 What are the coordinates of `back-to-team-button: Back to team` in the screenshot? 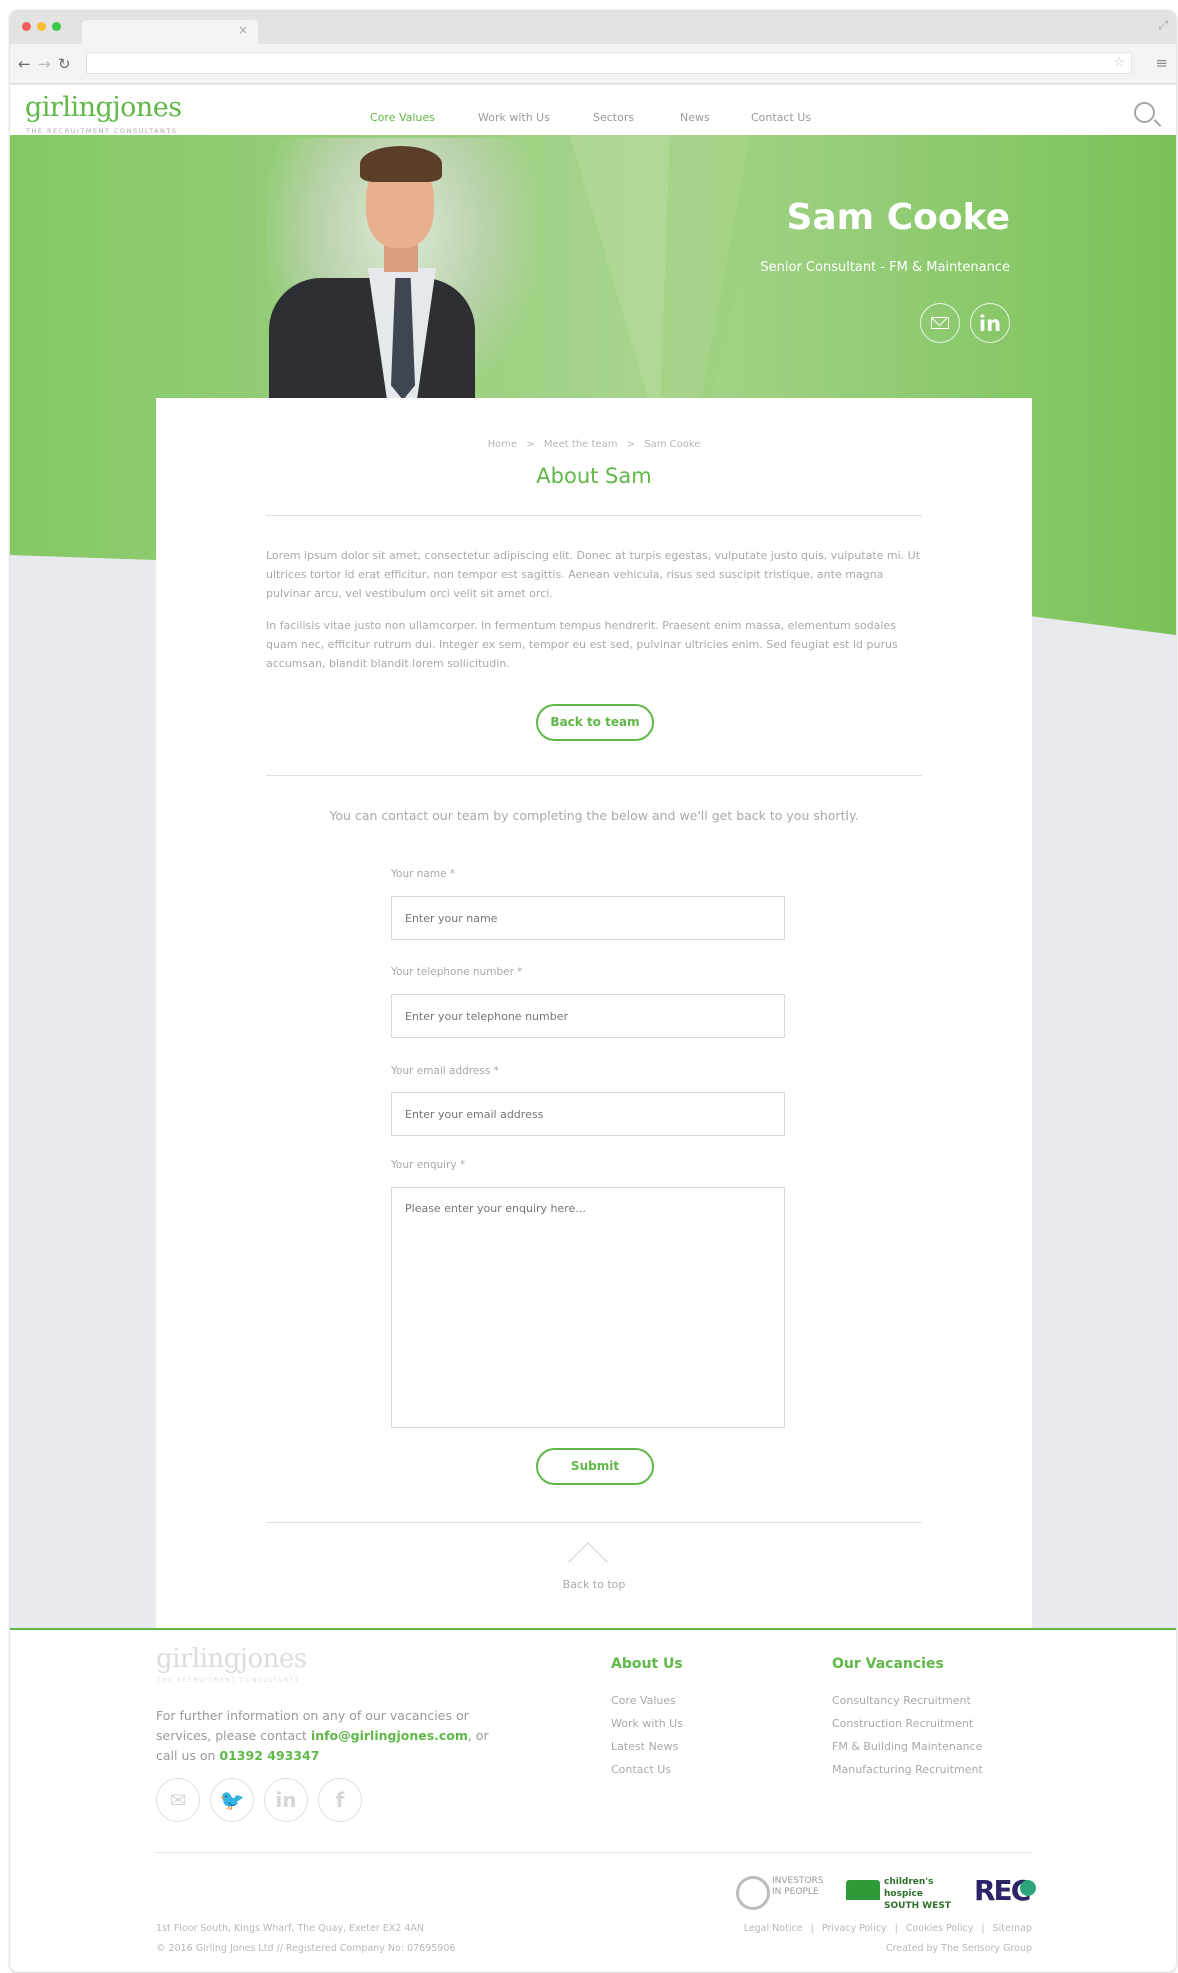 It's located at (595, 722).